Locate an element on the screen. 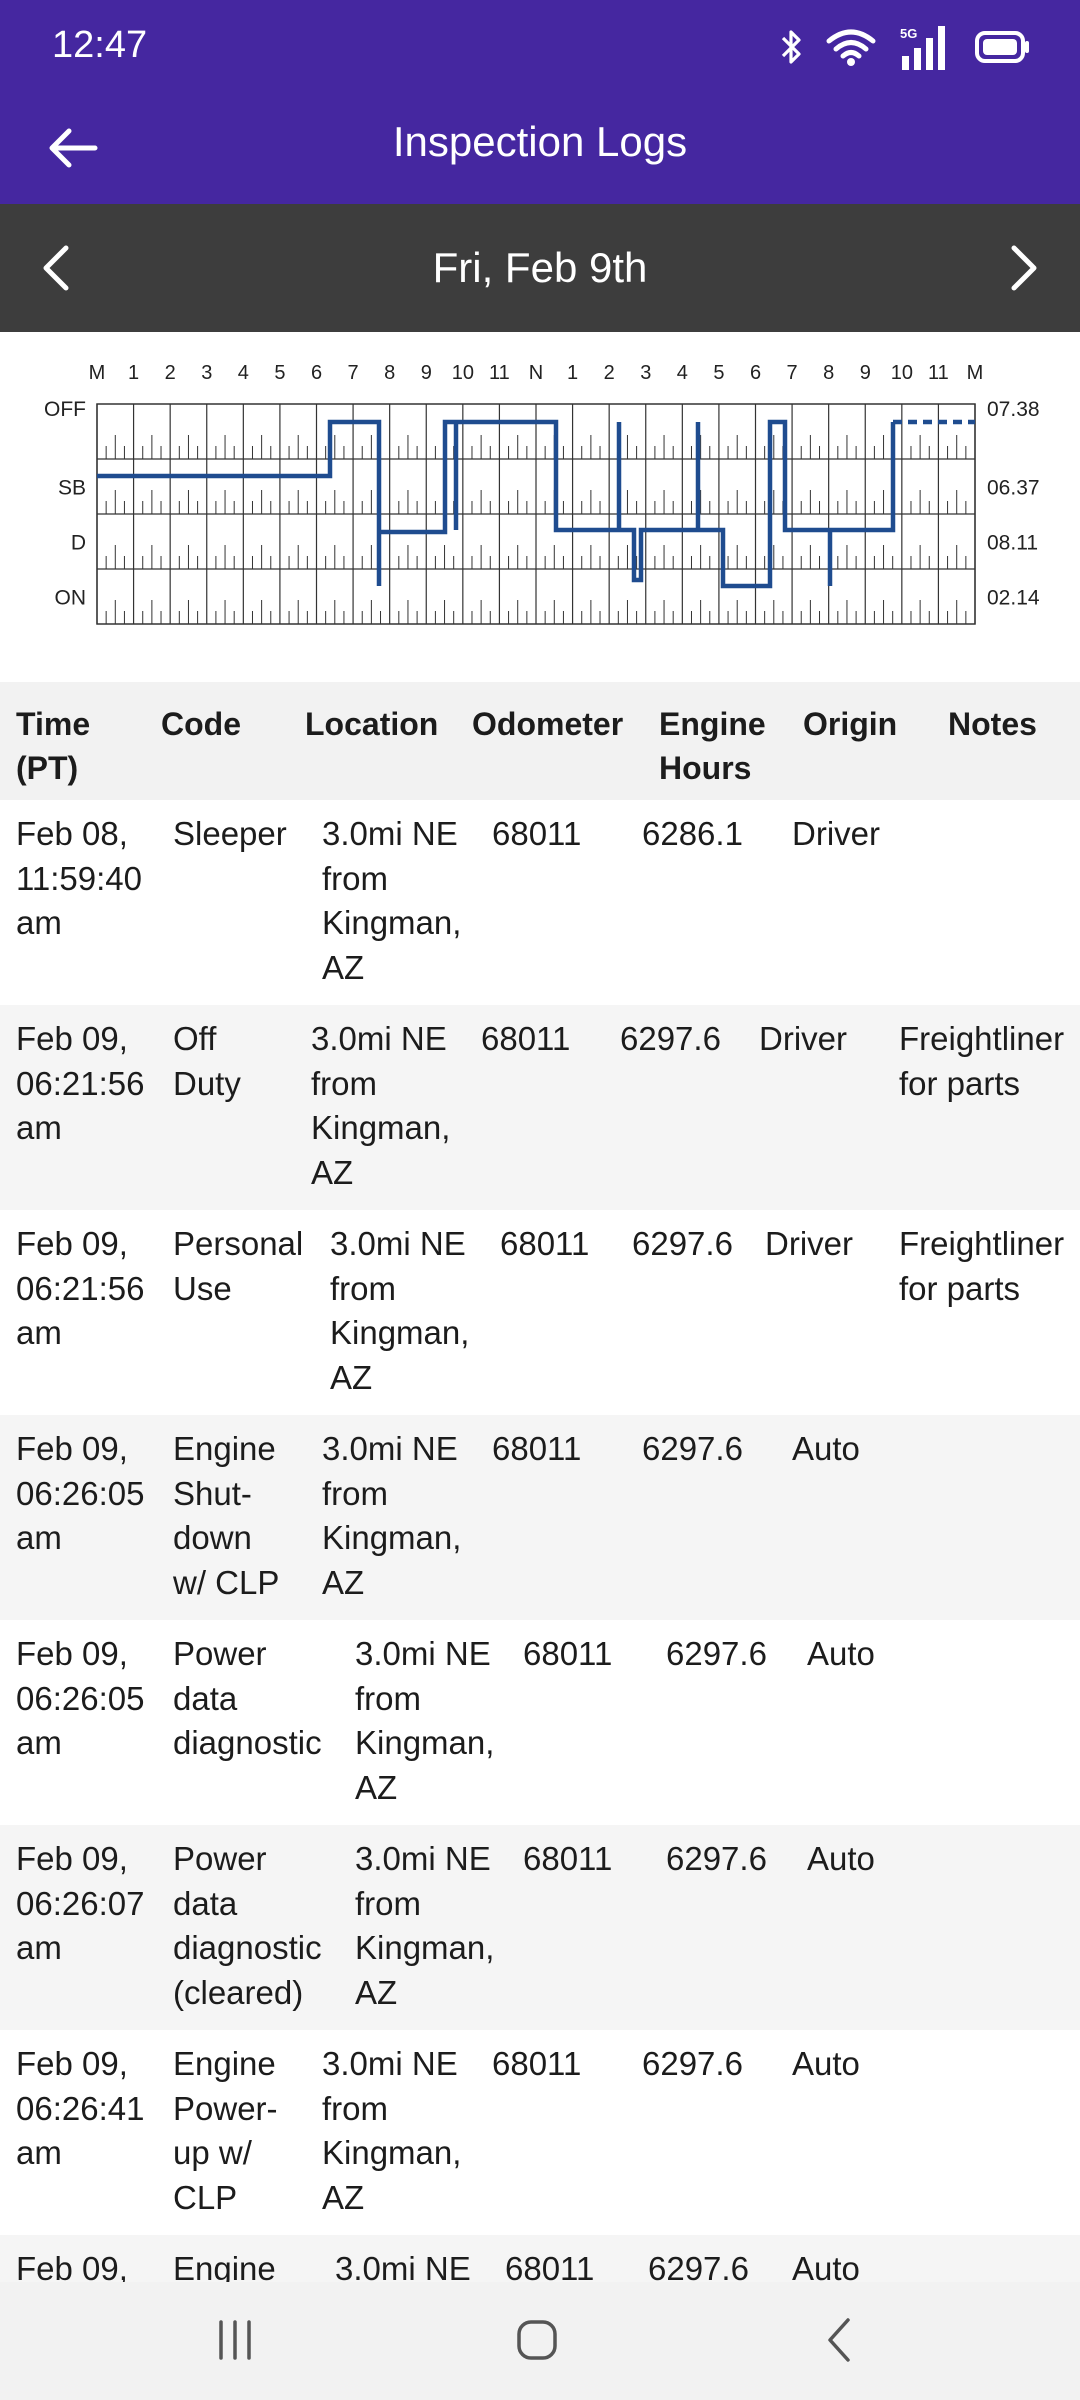 Image resolution: width=1080 pixels, height=2400 pixels. header-code: Code is located at coordinates (201, 724).